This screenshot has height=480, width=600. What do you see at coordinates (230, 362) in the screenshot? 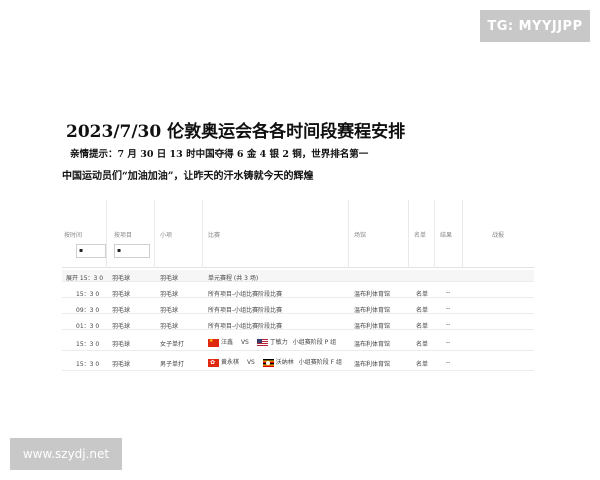
I see `player-name: 黄永棋` at bounding box center [230, 362].